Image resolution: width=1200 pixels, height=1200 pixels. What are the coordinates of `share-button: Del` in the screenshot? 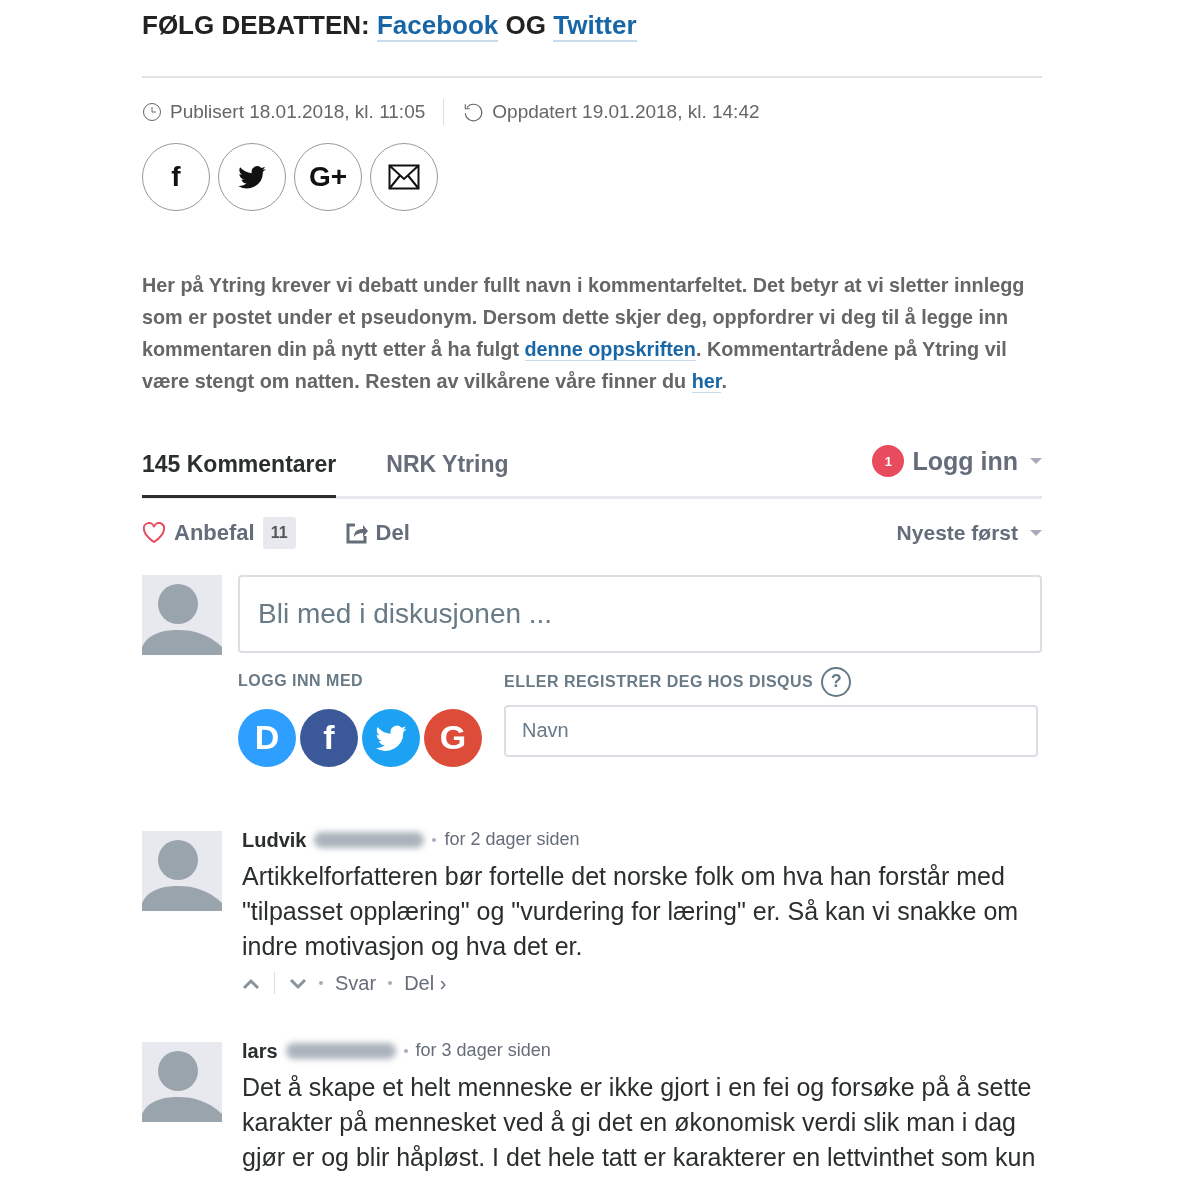 It's located at (377, 532).